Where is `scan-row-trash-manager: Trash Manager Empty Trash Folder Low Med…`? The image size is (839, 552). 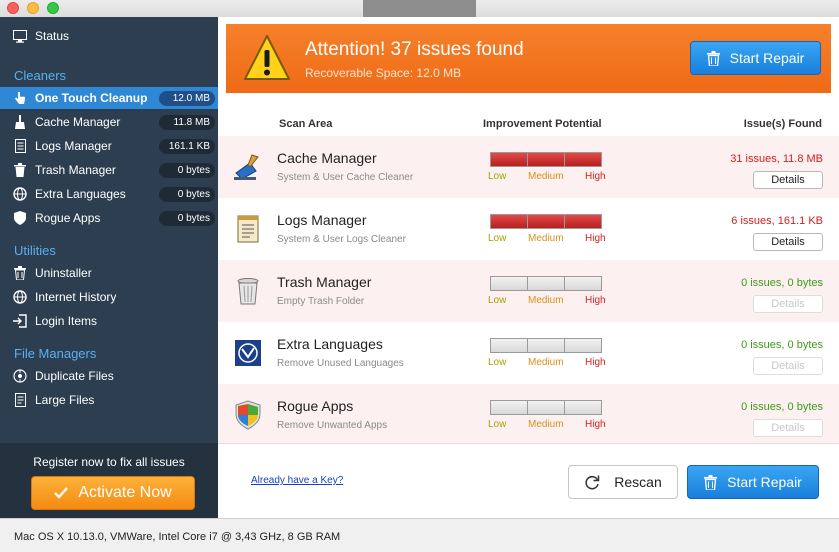
scan-row-trash-manager: Trash Manager Empty Trash Folder Low Med… is located at coordinates (528, 291).